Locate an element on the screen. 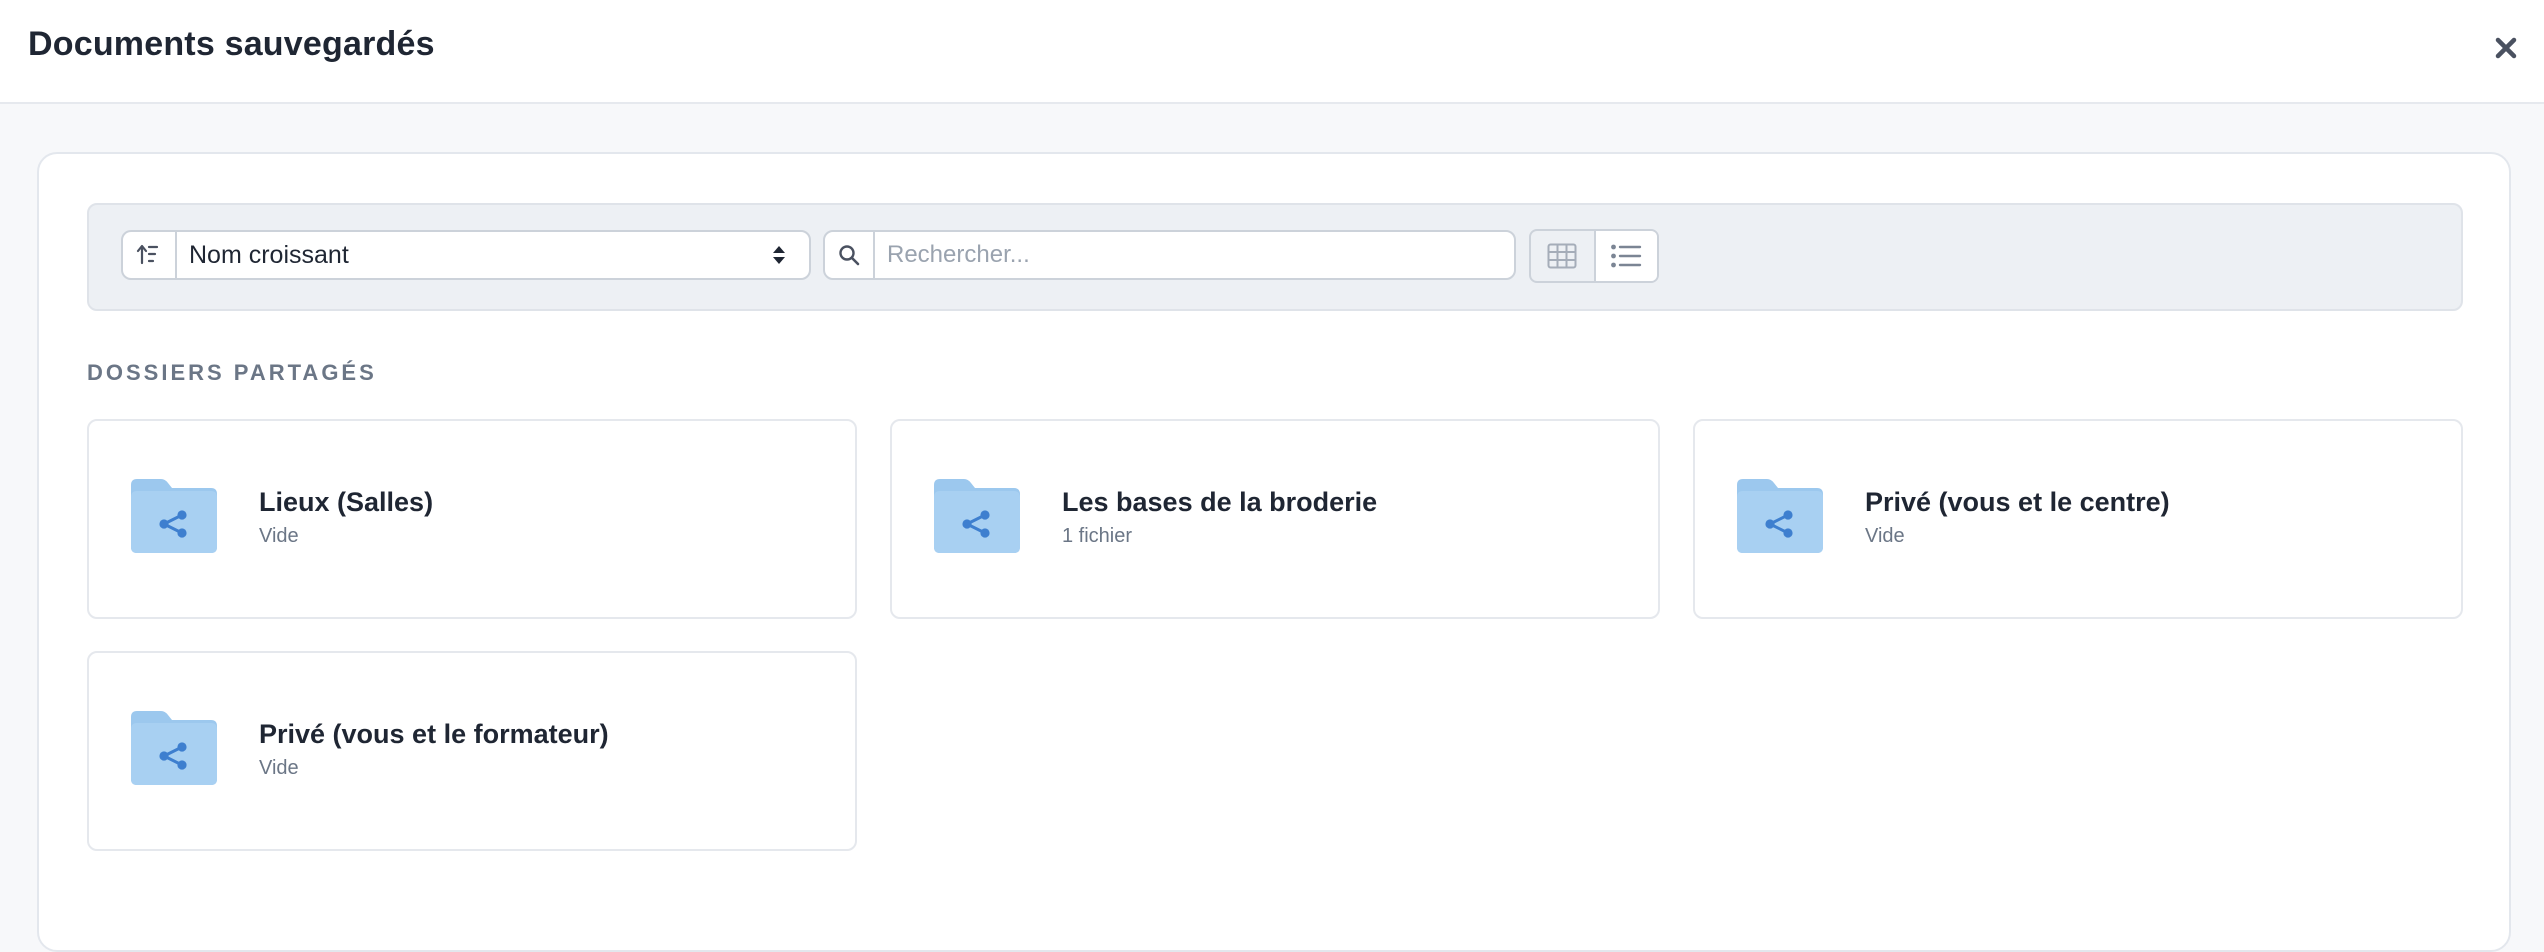 The image size is (2544, 952). select-caret-icon is located at coordinates (779, 255).